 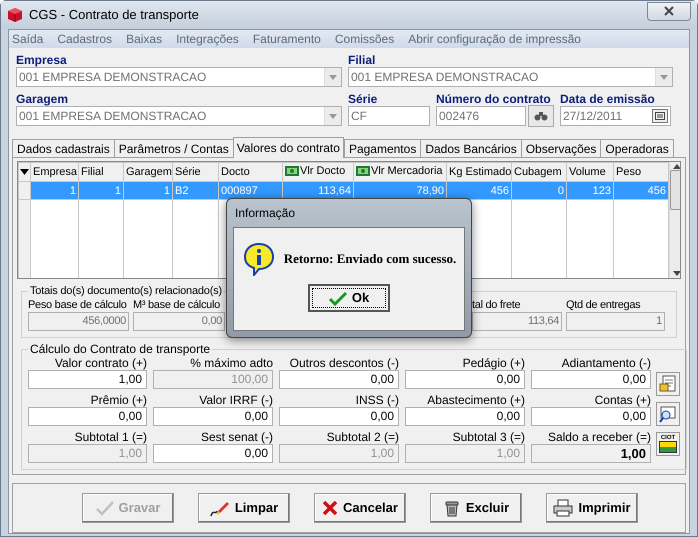 What do you see at coordinates (362, 60) in the screenshot?
I see `field-label: Filial` at bounding box center [362, 60].